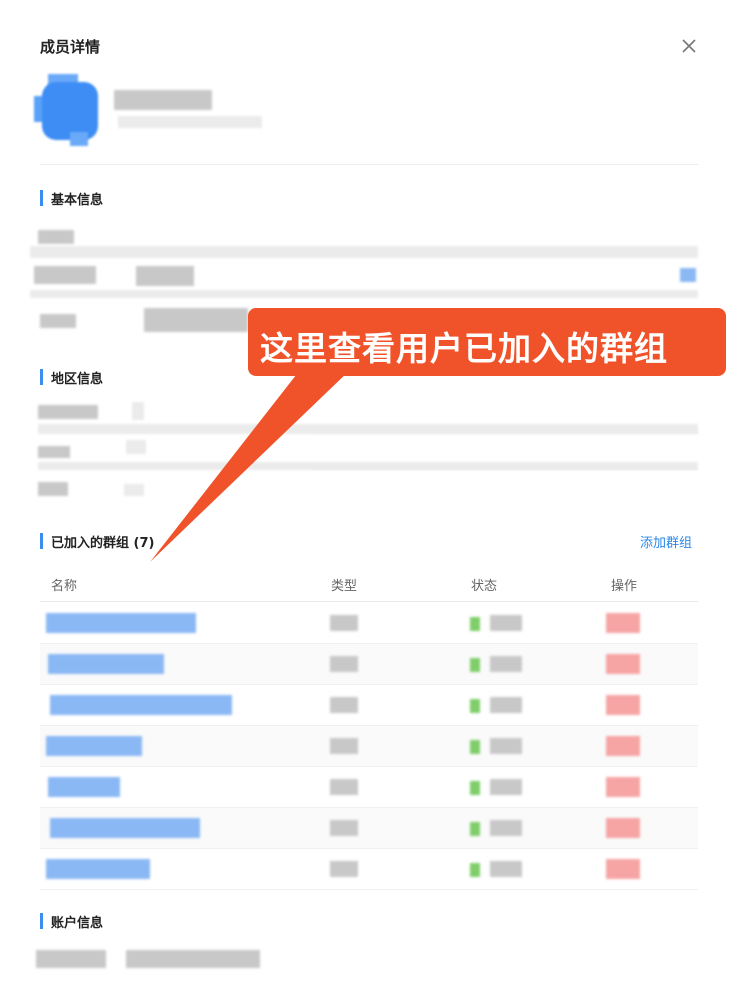 The image size is (746, 997). What do you see at coordinates (689, 46) in the screenshot?
I see `close-icon` at bounding box center [689, 46].